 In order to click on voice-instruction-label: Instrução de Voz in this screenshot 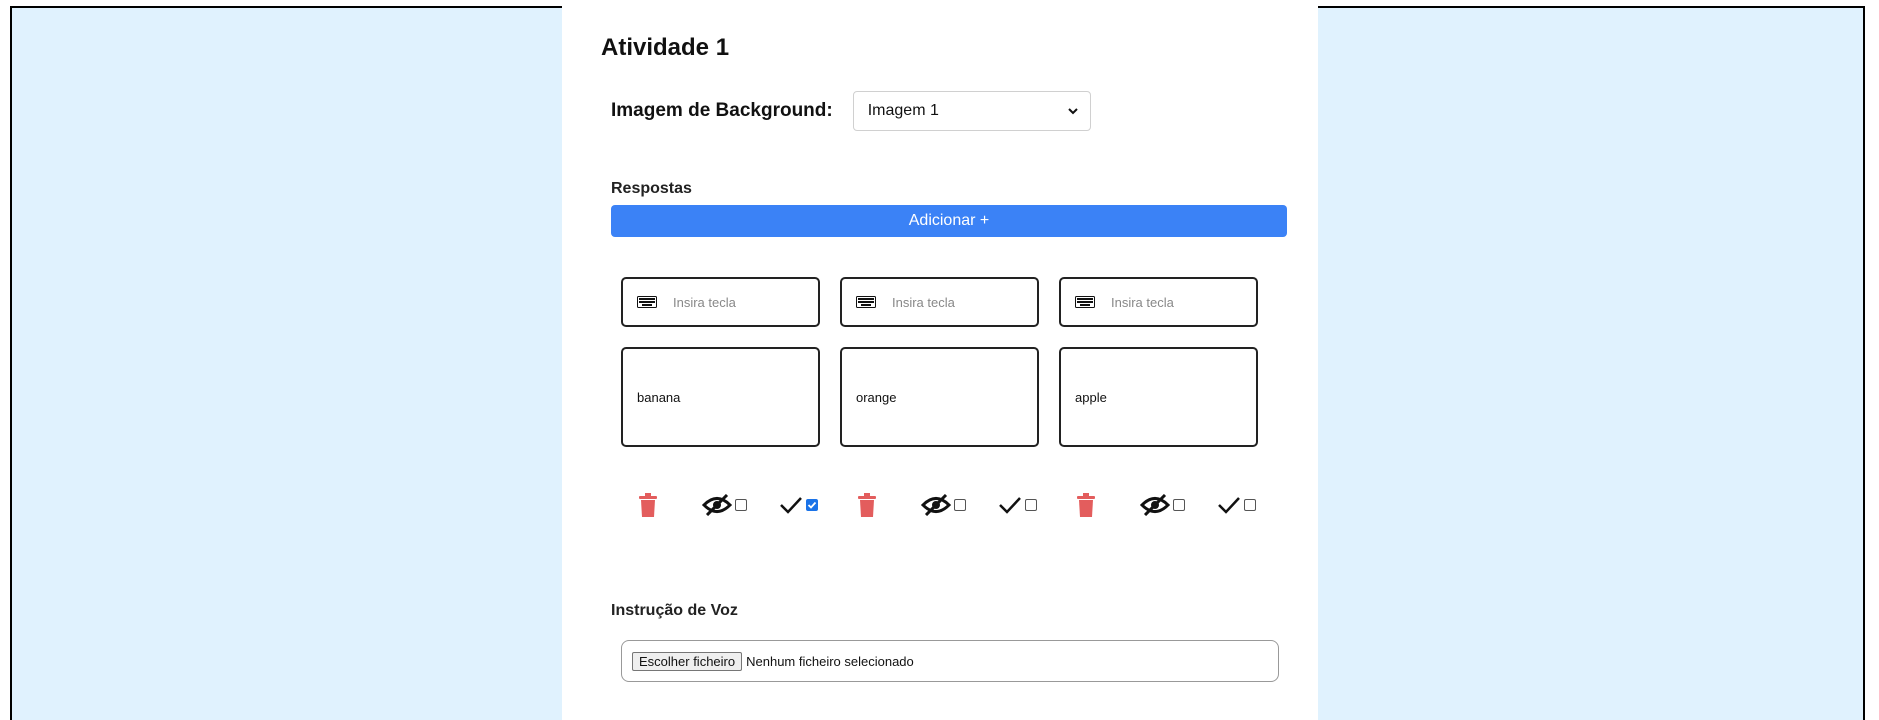, I will do `click(674, 610)`.